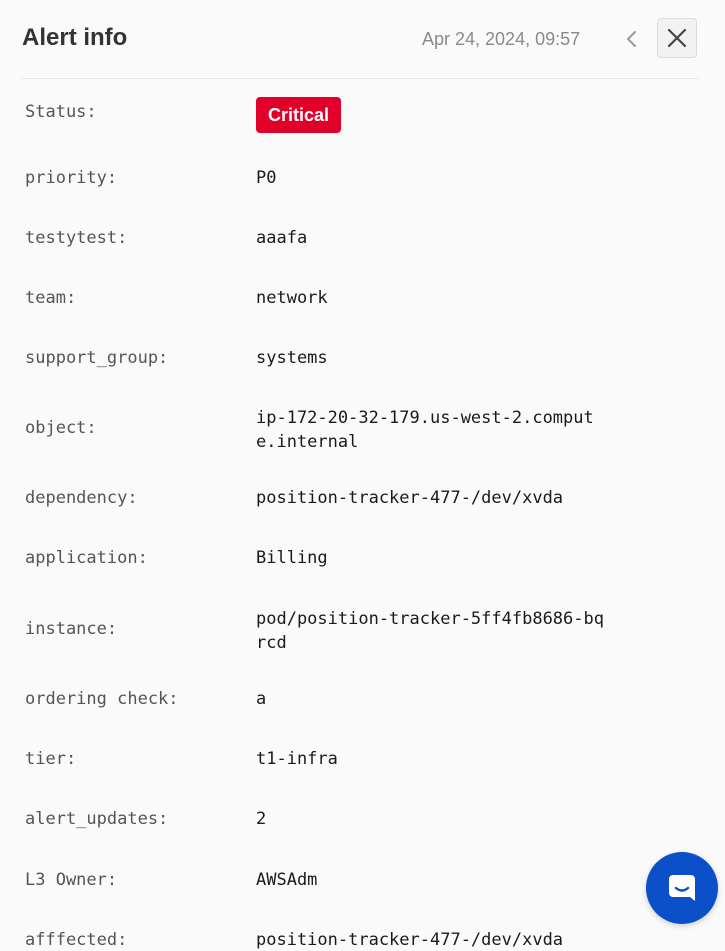 This screenshot has width=725, height=951. What do you see at coordinates (307, 442) in the screenshot?
I see `field-value-object-line-2: e.internal` at bounding box center [307, 442].